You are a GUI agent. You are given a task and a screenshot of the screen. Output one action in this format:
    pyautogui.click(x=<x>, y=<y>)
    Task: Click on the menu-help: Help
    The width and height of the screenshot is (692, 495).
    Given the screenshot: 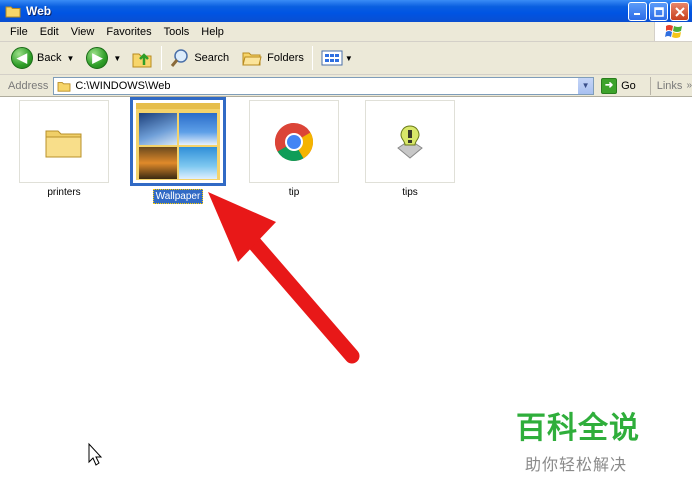 What is the action you would take?
    pyautogui.click(x=212, y=32)
    